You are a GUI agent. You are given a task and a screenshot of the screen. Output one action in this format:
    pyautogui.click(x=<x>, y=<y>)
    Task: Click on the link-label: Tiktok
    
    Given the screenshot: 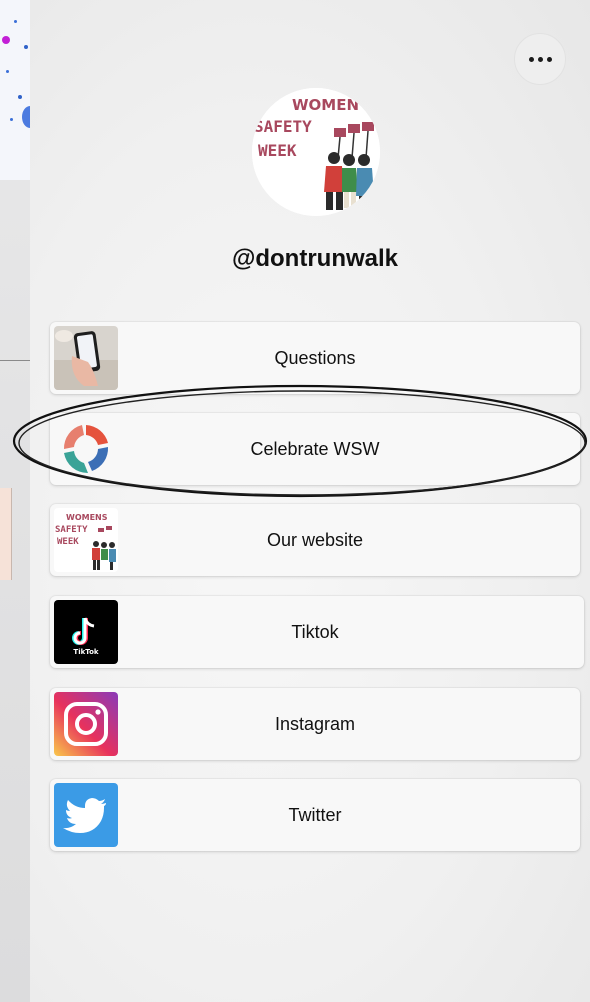 What is the action you would take?
    pyautogui.click(x=315, y=631)
    